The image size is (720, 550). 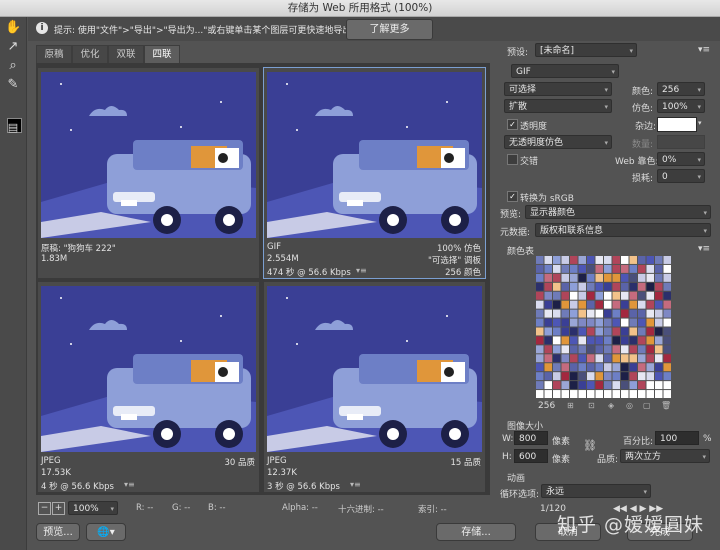 What do you see at coordinates (162, 54) in the screenshot?
I see `tab-4up: 四联` at bounding box center [162, 54].